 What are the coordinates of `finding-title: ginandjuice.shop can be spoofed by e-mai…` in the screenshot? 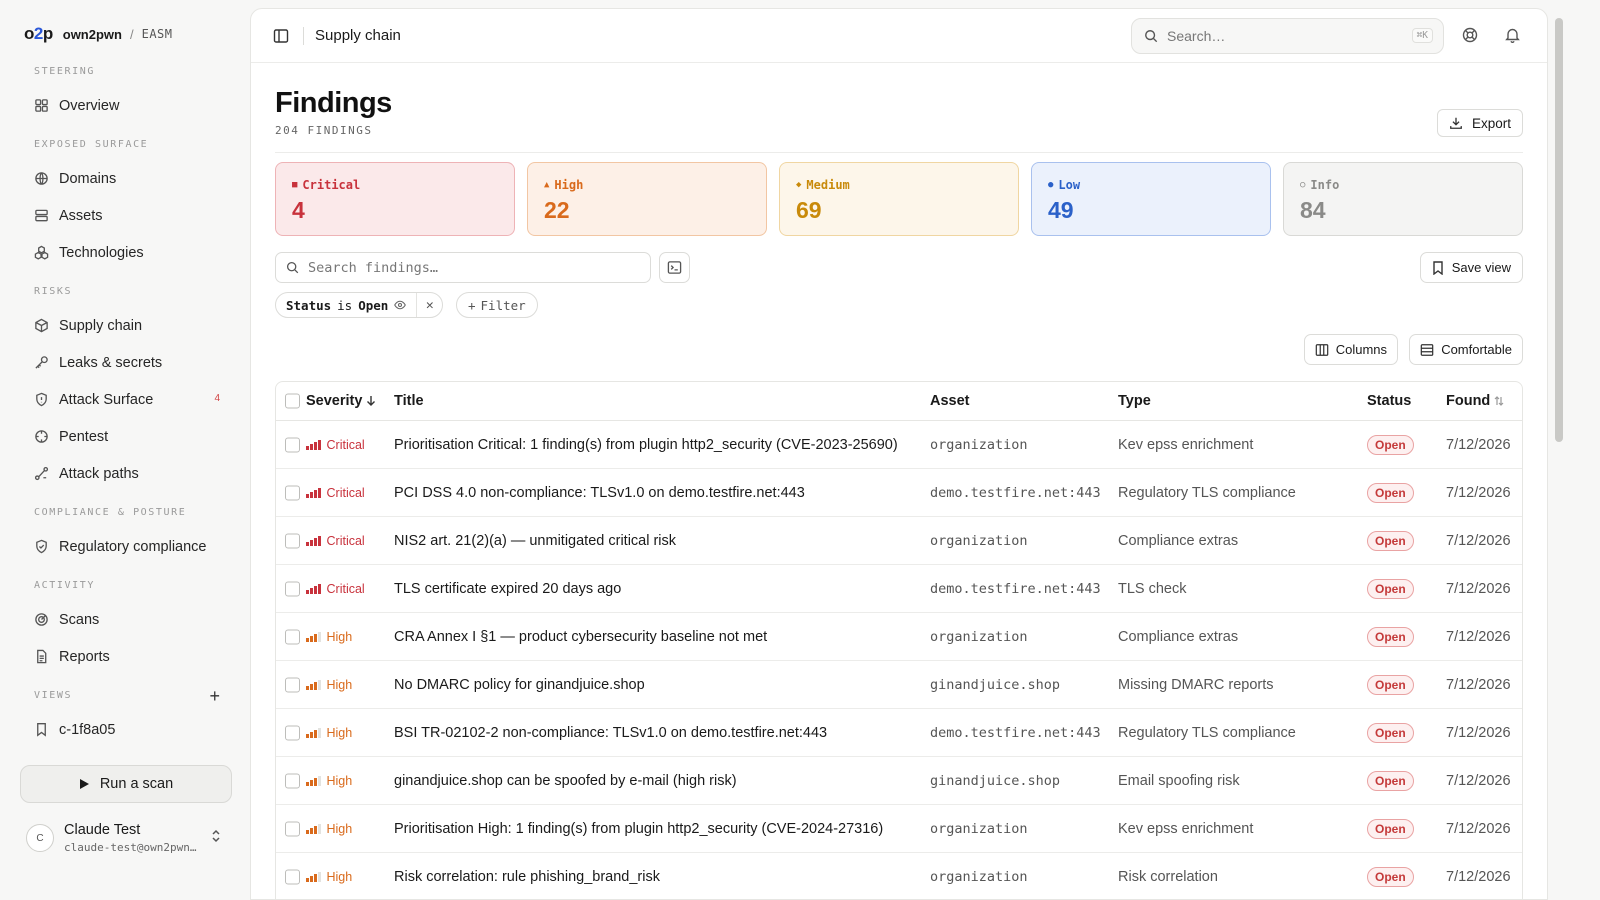 It's located at (565, 781).